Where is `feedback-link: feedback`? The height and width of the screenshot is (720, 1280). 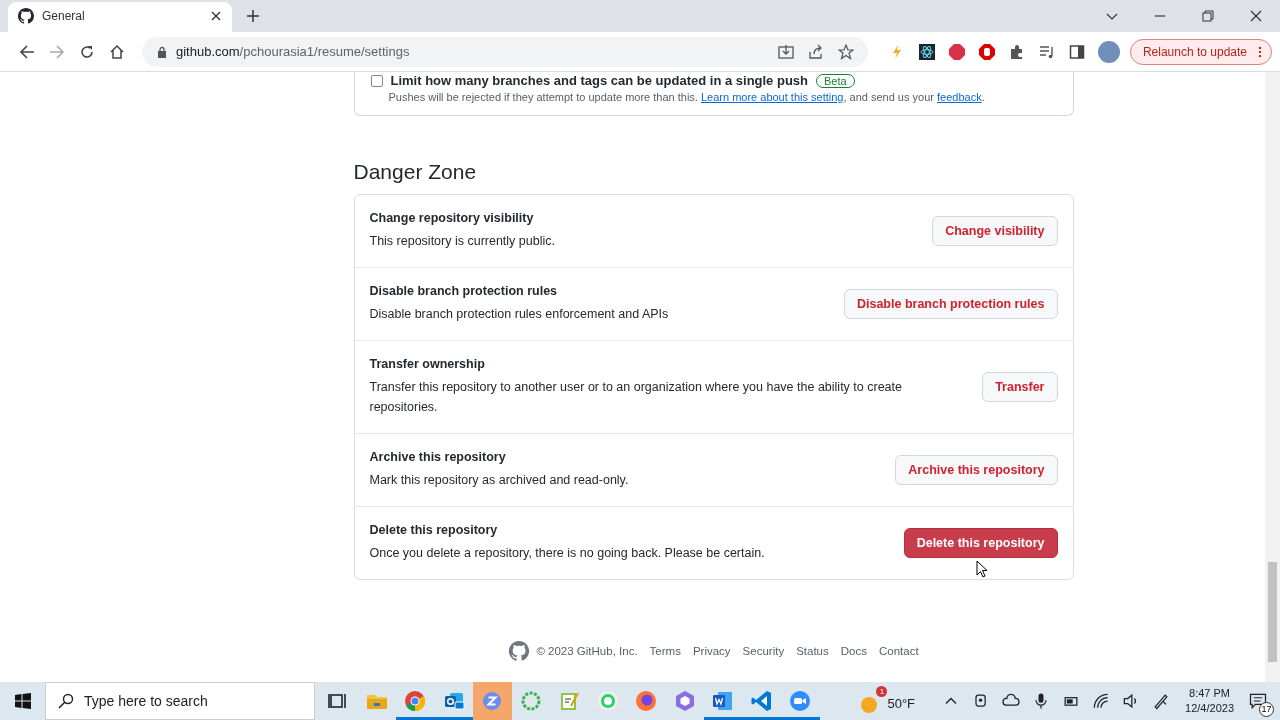
feedback-link: feedback is located at coordinates (959, 97).